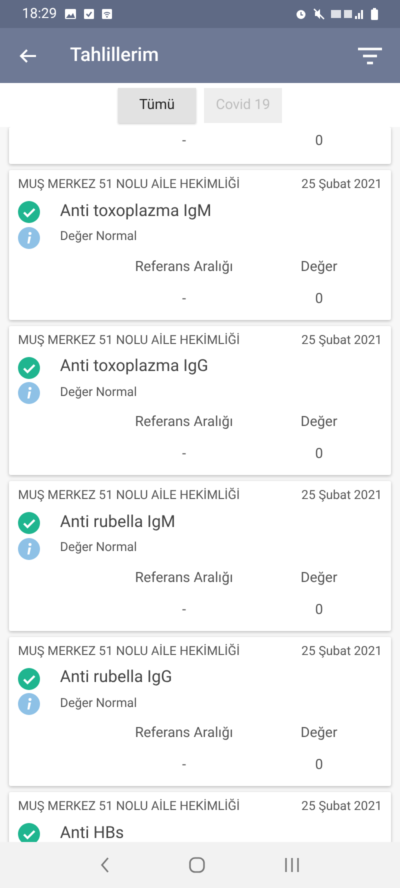 This screenshot has height=888, width=400. Describe the element at coordinates (196, 865) in the screenshot. I see `home-icon` at that location.